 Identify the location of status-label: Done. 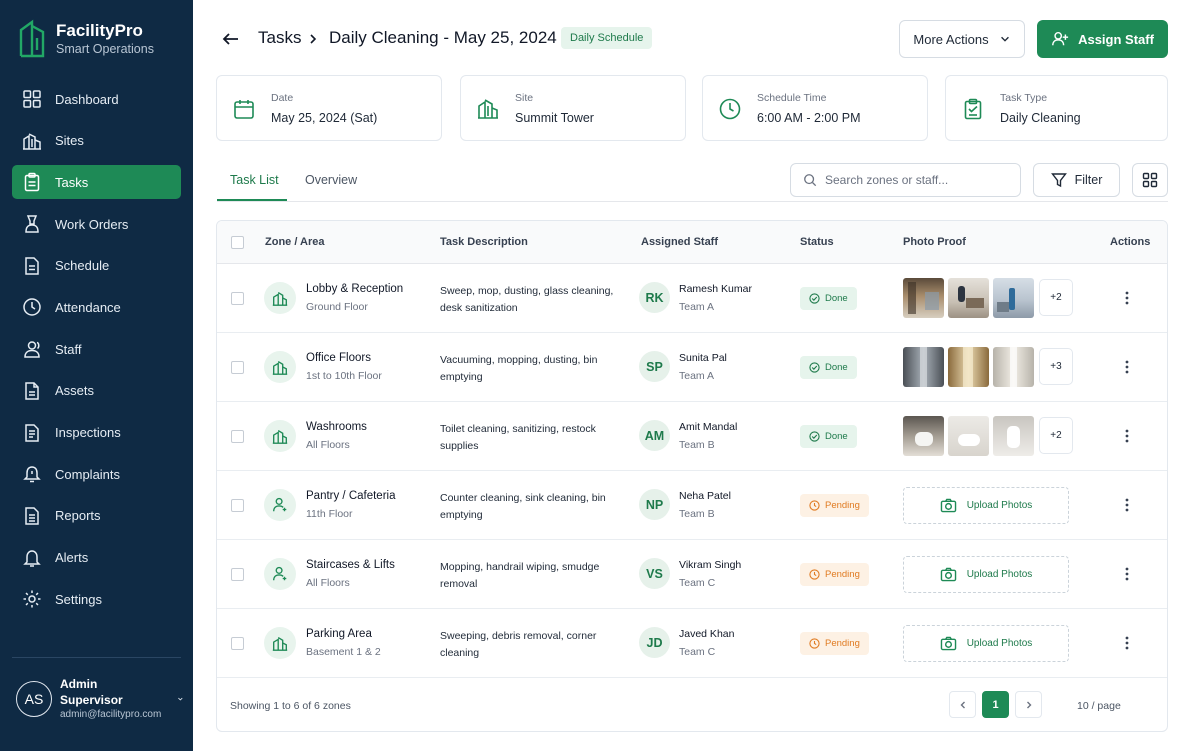
(836, 367).